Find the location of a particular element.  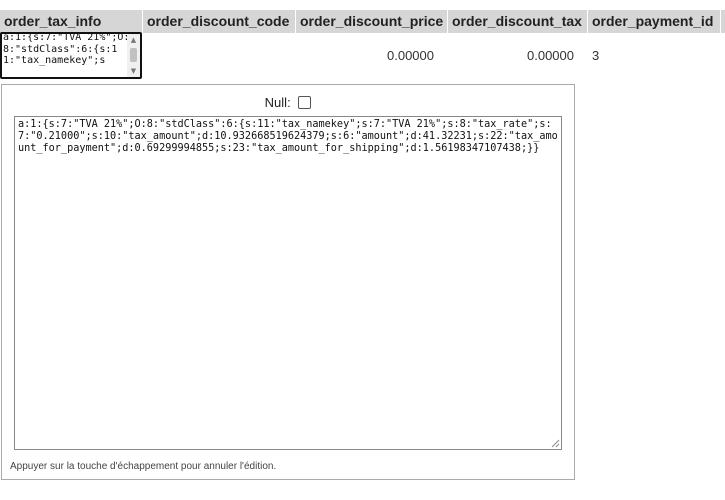

cell-editor-scrollbar: ▲ ▼ is located at coordinates (133, 55).